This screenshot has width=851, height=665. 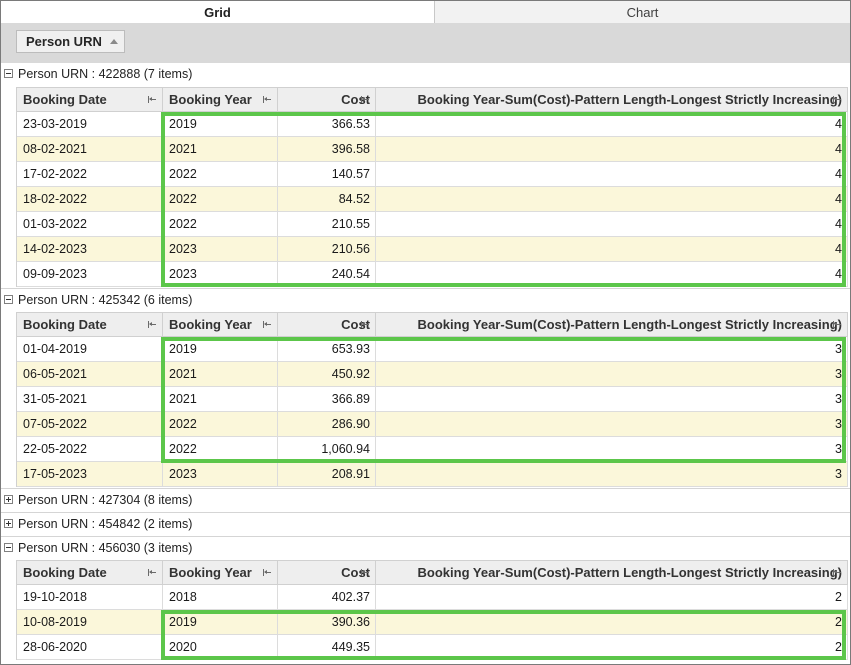 What do you see at coordinates (327, 199) in the screenshot?
I see `cell-cost: 84.52` at bounding box center [327, 199].